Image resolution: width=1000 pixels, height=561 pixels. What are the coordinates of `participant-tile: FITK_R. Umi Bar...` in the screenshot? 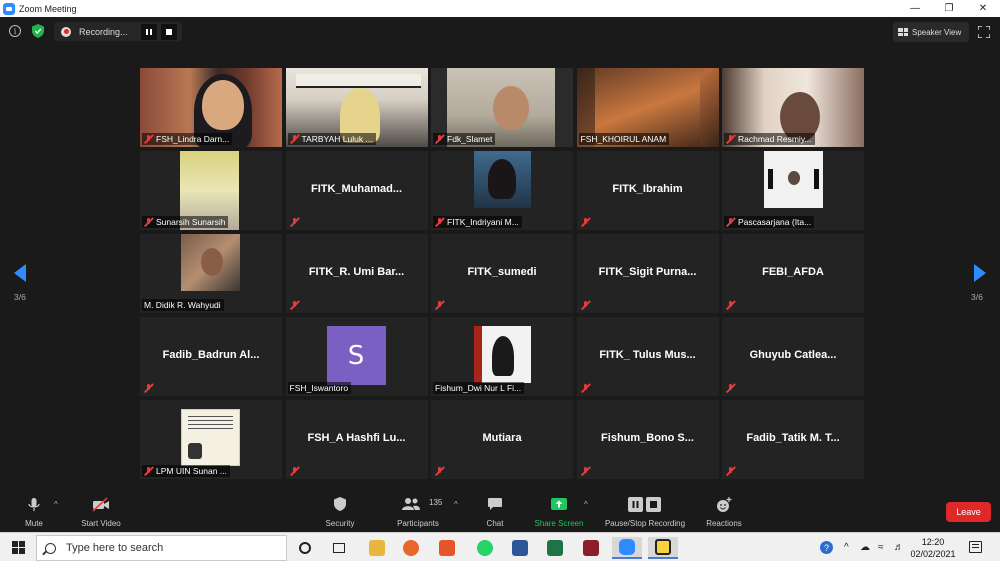 It's located at (356, 273).